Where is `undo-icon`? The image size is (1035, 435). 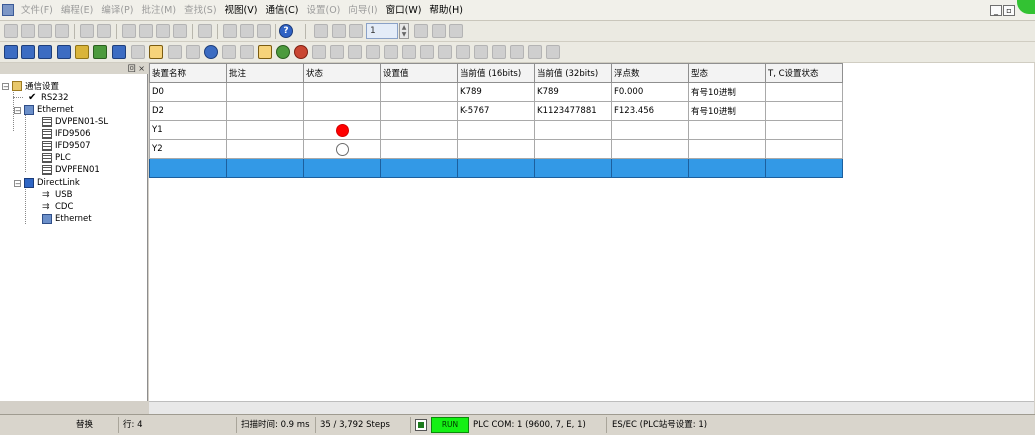 undo-icon is located at coordinates (87, 31).